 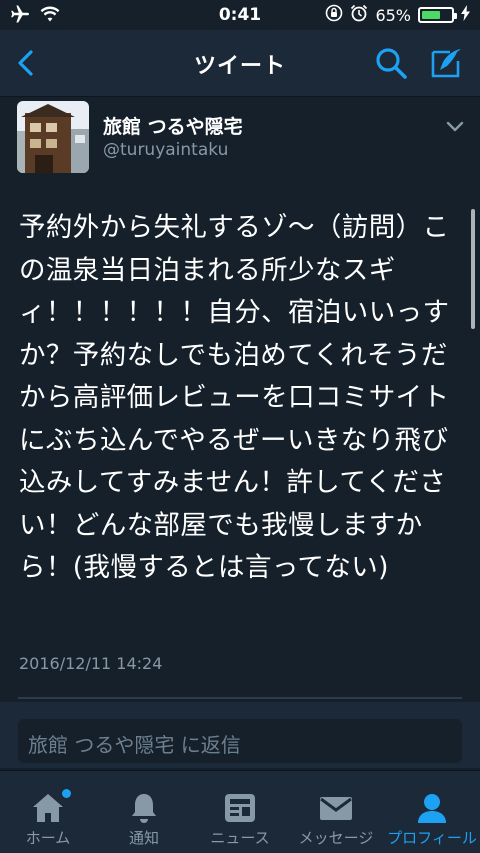 I want to click on tab-label: ニュース, so click(x=240, y=838).